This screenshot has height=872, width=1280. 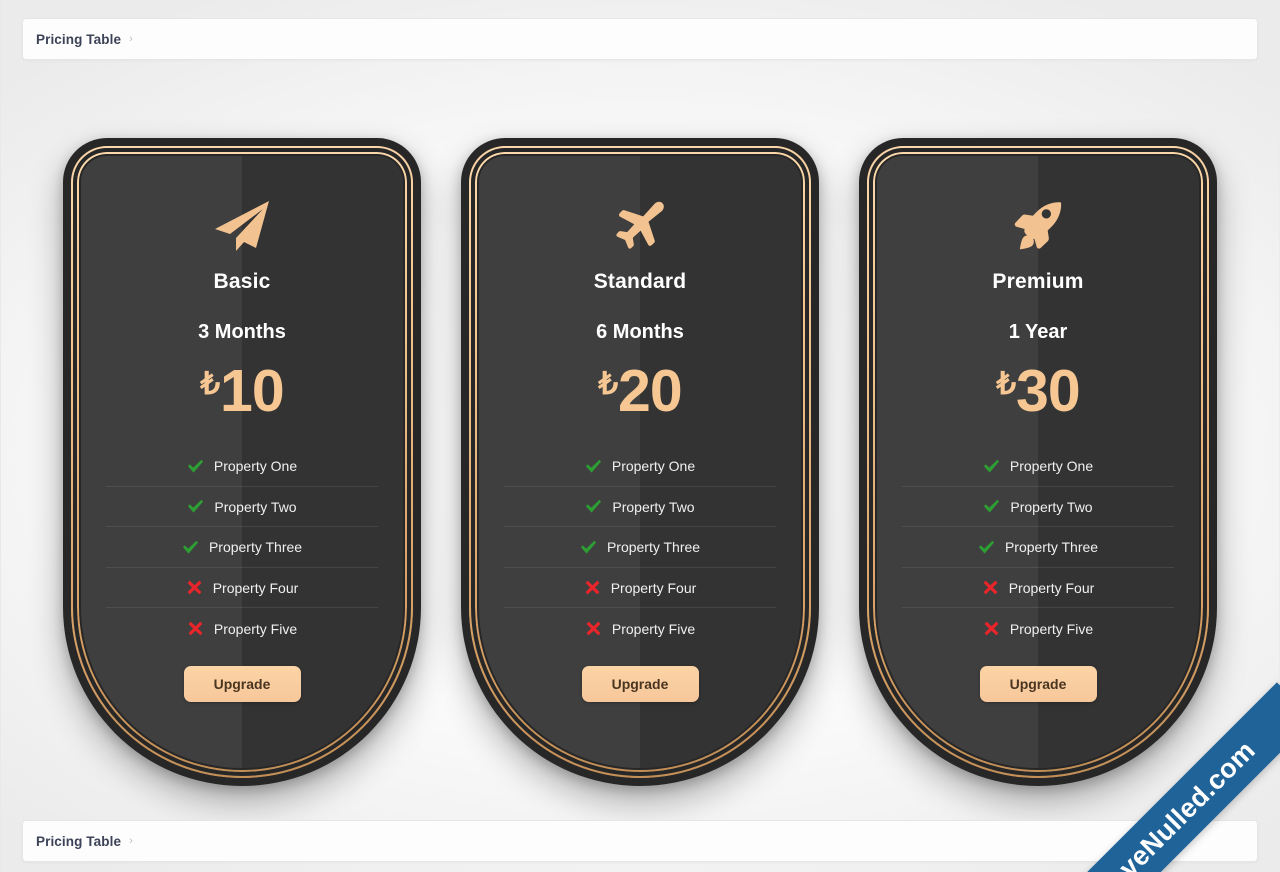 What do you see at coordinates (640, 39) in the screenshot?
I see `top-pricing-table-panel: Pricing Table ›` at bounding box center [640, 39].